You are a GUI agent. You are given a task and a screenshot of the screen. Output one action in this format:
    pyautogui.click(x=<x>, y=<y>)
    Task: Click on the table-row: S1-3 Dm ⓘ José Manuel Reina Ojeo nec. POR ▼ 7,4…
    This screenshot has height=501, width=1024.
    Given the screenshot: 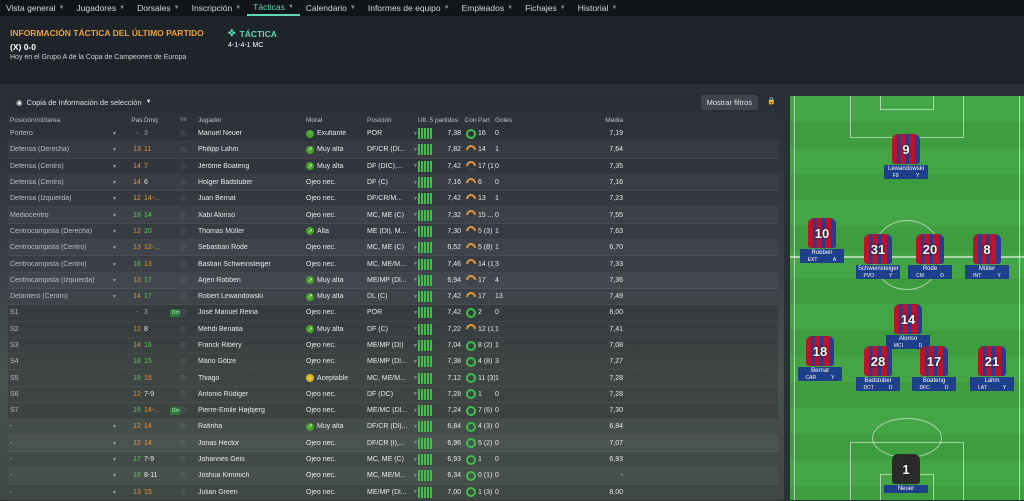 What is the action you would take?
    pyautogui.click(x=393, y=313)
    